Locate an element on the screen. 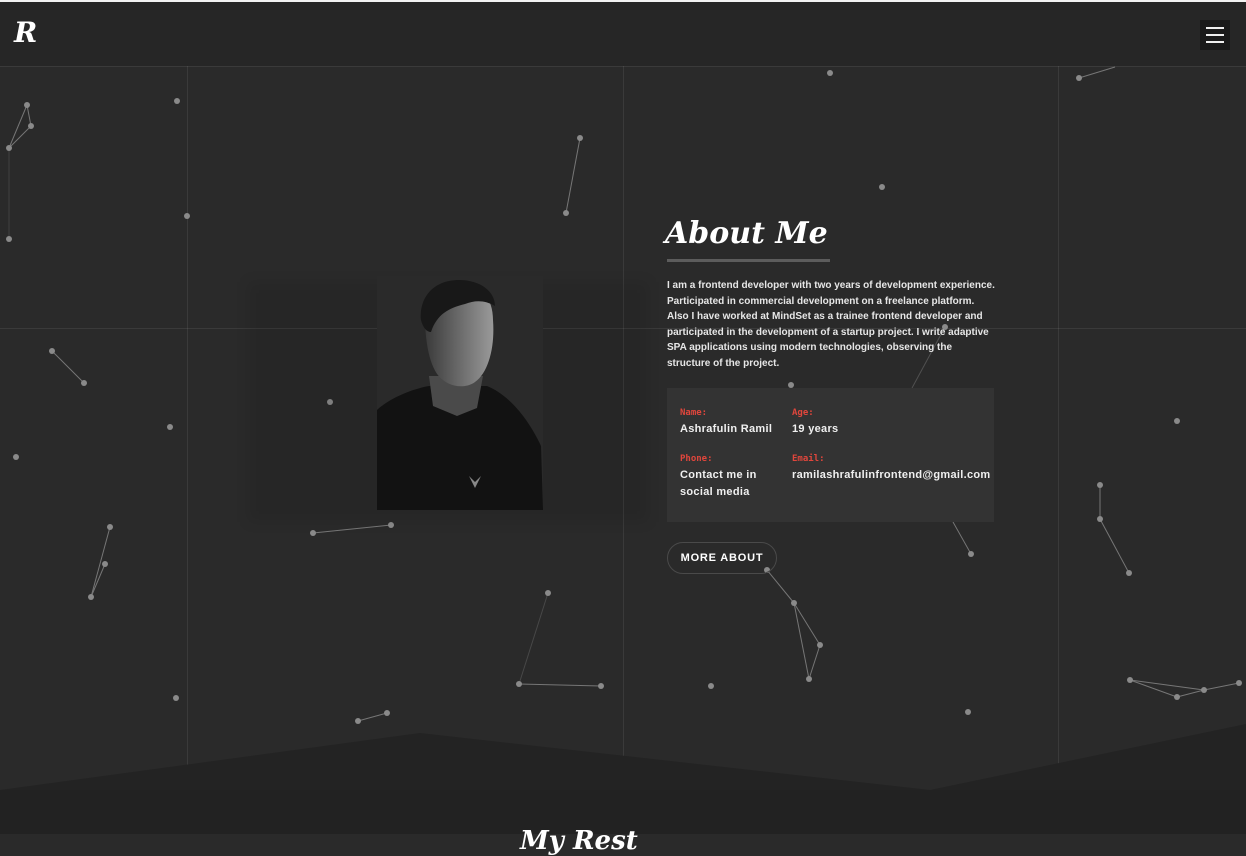 This screenshot has height=856, width=1246. email-value: ramilashrafulinfrontend@gmail.com is located at coordinates (892, 475).